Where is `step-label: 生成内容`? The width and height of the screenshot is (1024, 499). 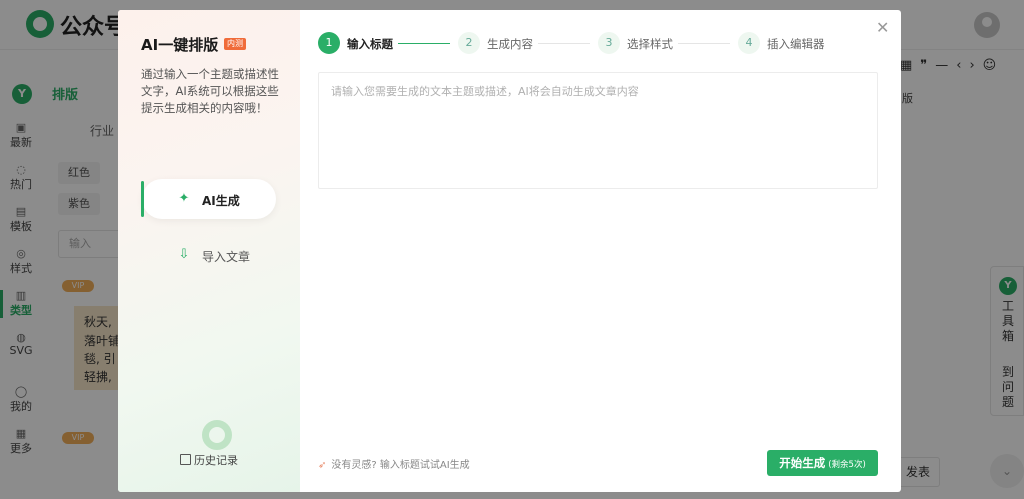 step-label: 生成内容 is located at coordinates (510, 44).